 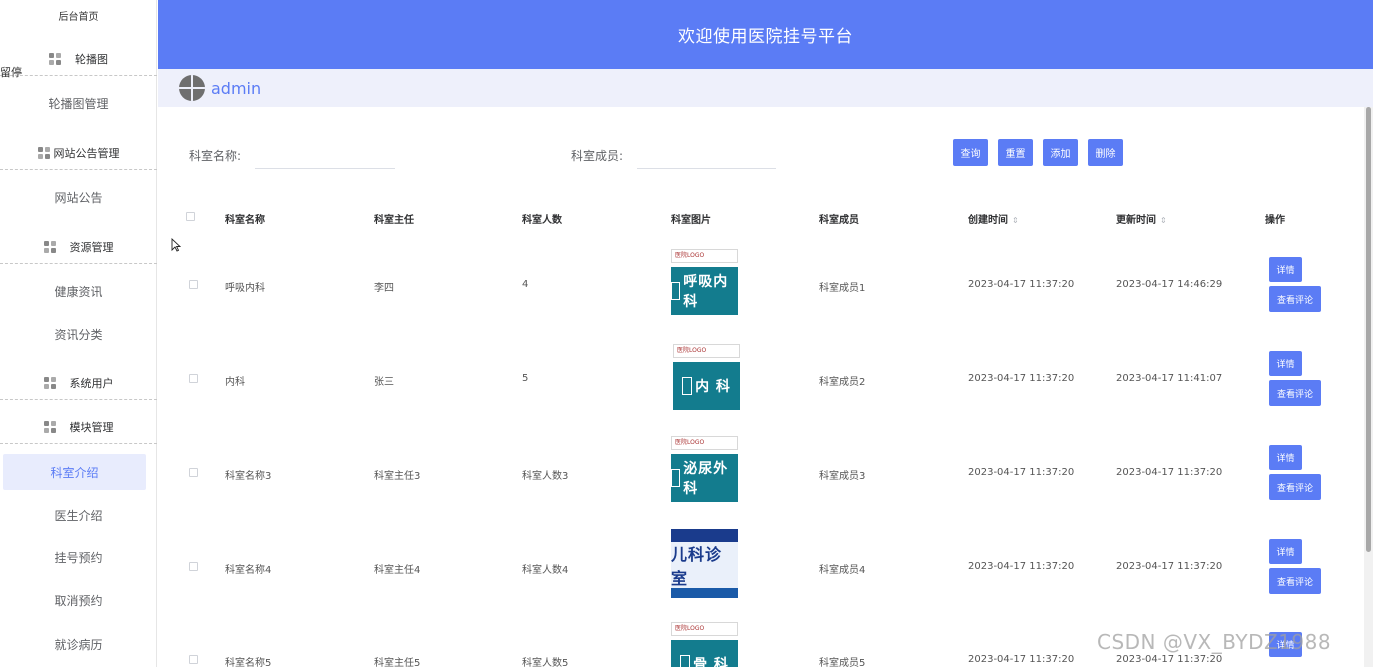 I want to click on sidebar-item-cancel-booking: 取消预约, so click(x=78, y=600).